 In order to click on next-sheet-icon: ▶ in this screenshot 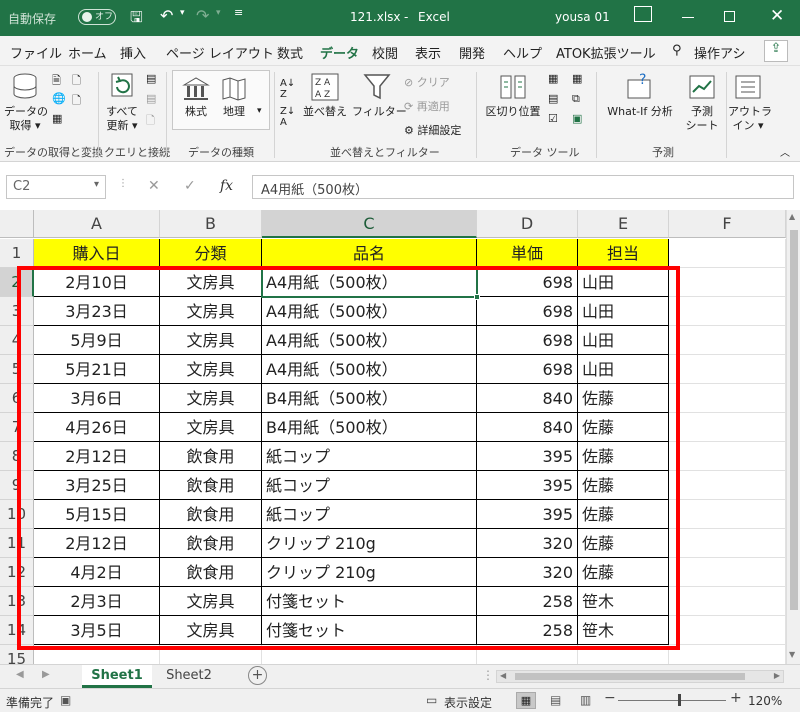, I will do `click(46, 674)`.